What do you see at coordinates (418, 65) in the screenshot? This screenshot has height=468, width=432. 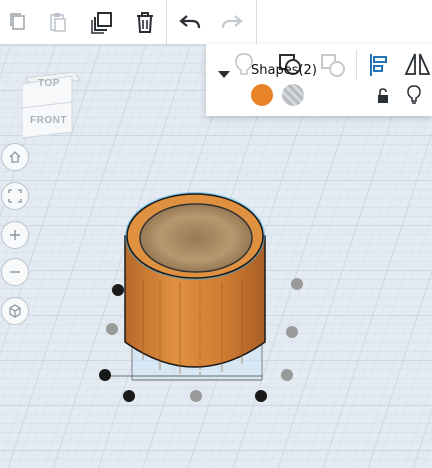 I see `mirror-icon` at bounding box center [418, 65].